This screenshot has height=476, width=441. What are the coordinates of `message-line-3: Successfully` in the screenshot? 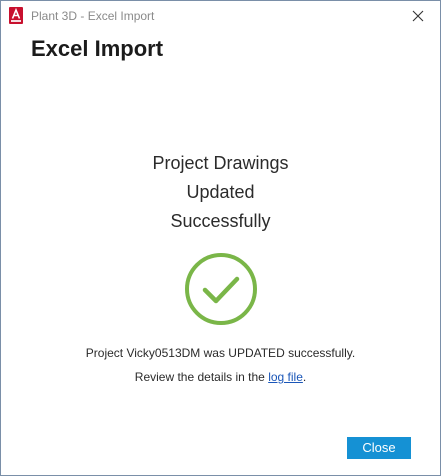 It's located at (220, 221).